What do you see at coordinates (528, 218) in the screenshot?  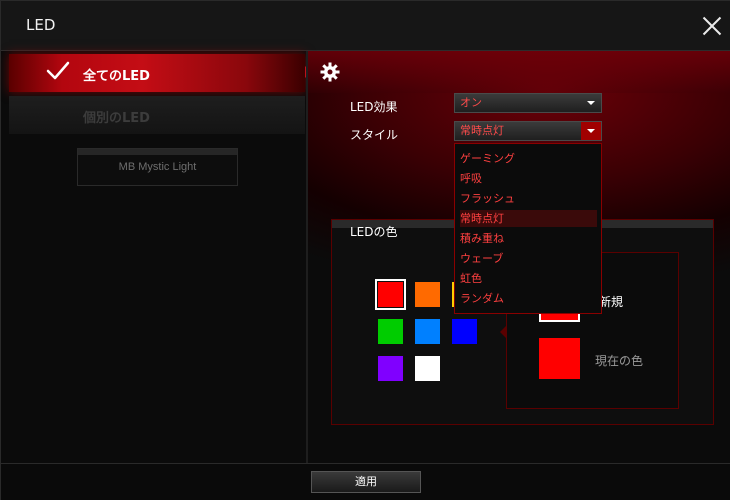 I see `style-option: 常時点灯` at bounding box center [528, 218].